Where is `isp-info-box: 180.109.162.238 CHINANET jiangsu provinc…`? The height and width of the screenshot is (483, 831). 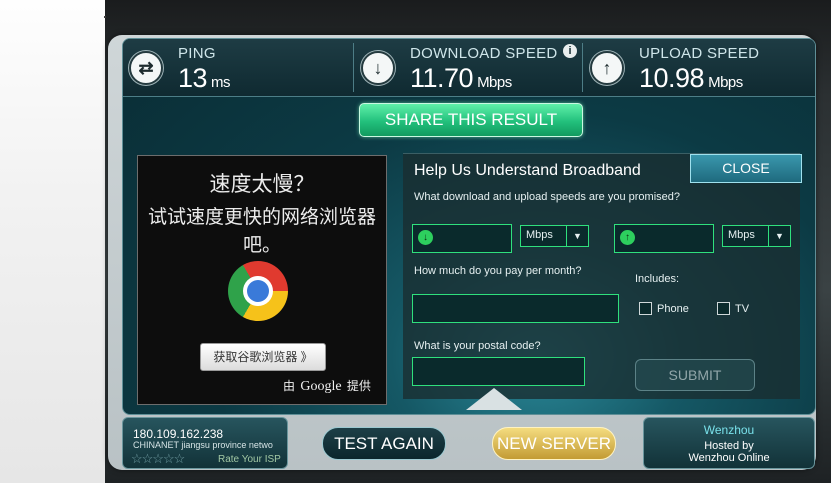 isp-info-box: 180.109.162.238 CHINANET jiangsu provinc… is located at coordinates (205, 443).